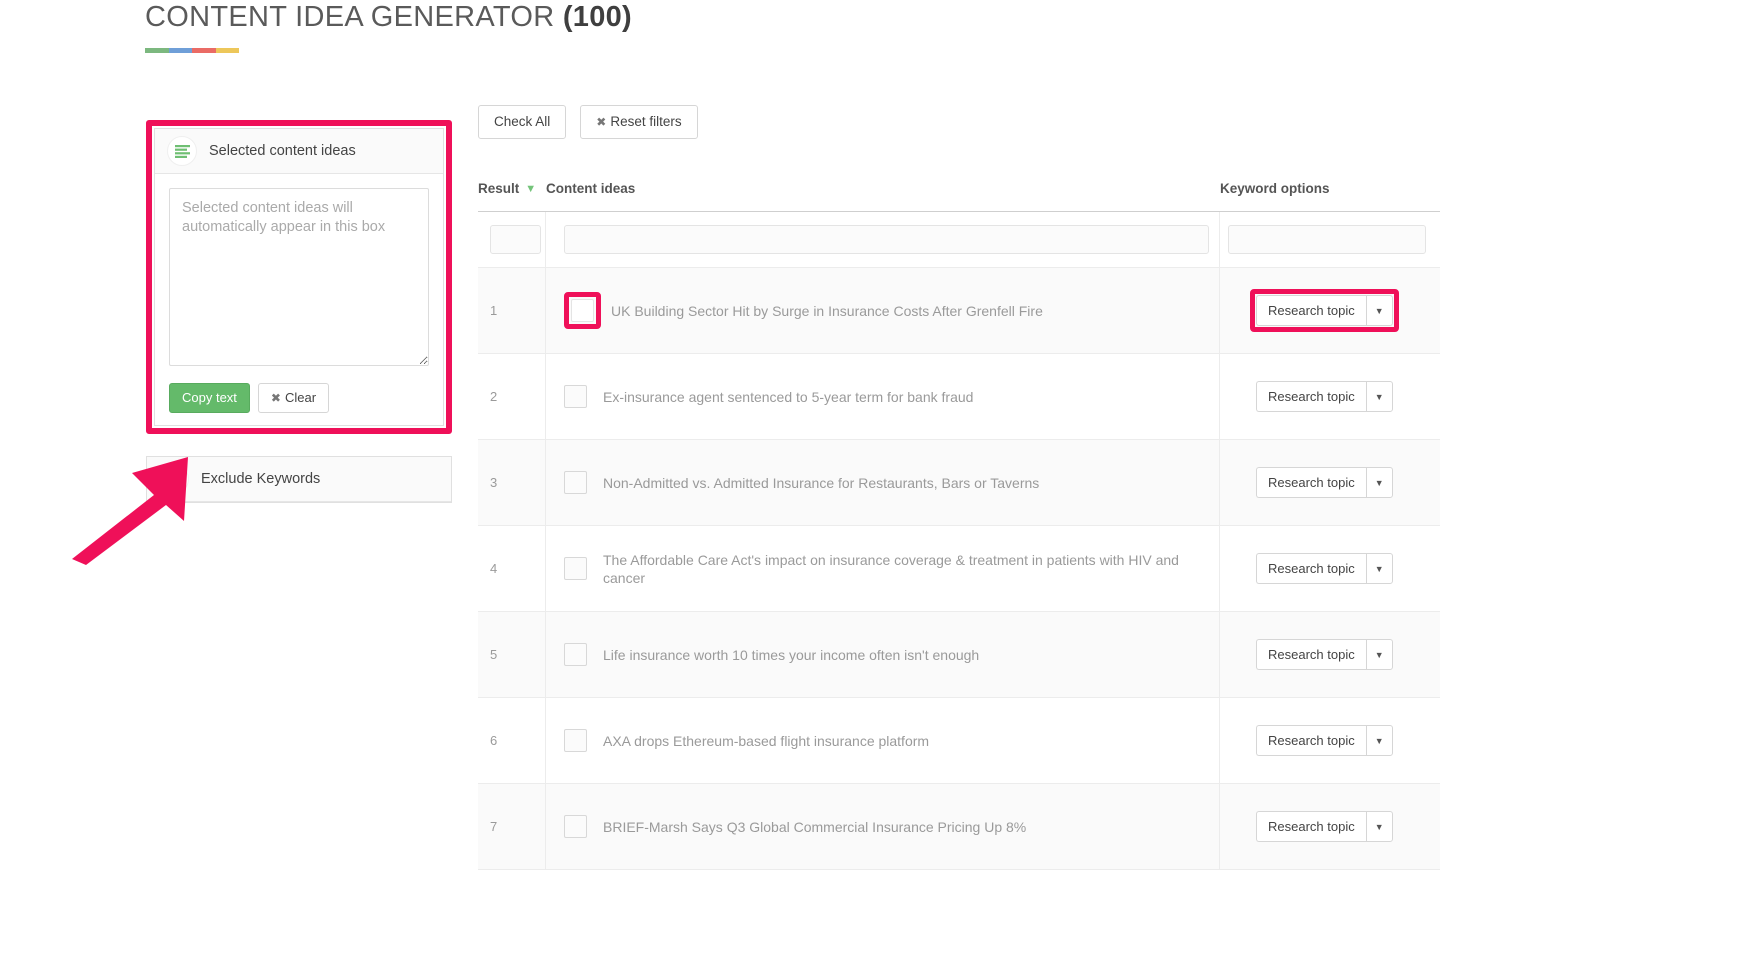  Describe the element at coordinates (515, 239) in the screenshot. I see `filter-input-result` at that location.